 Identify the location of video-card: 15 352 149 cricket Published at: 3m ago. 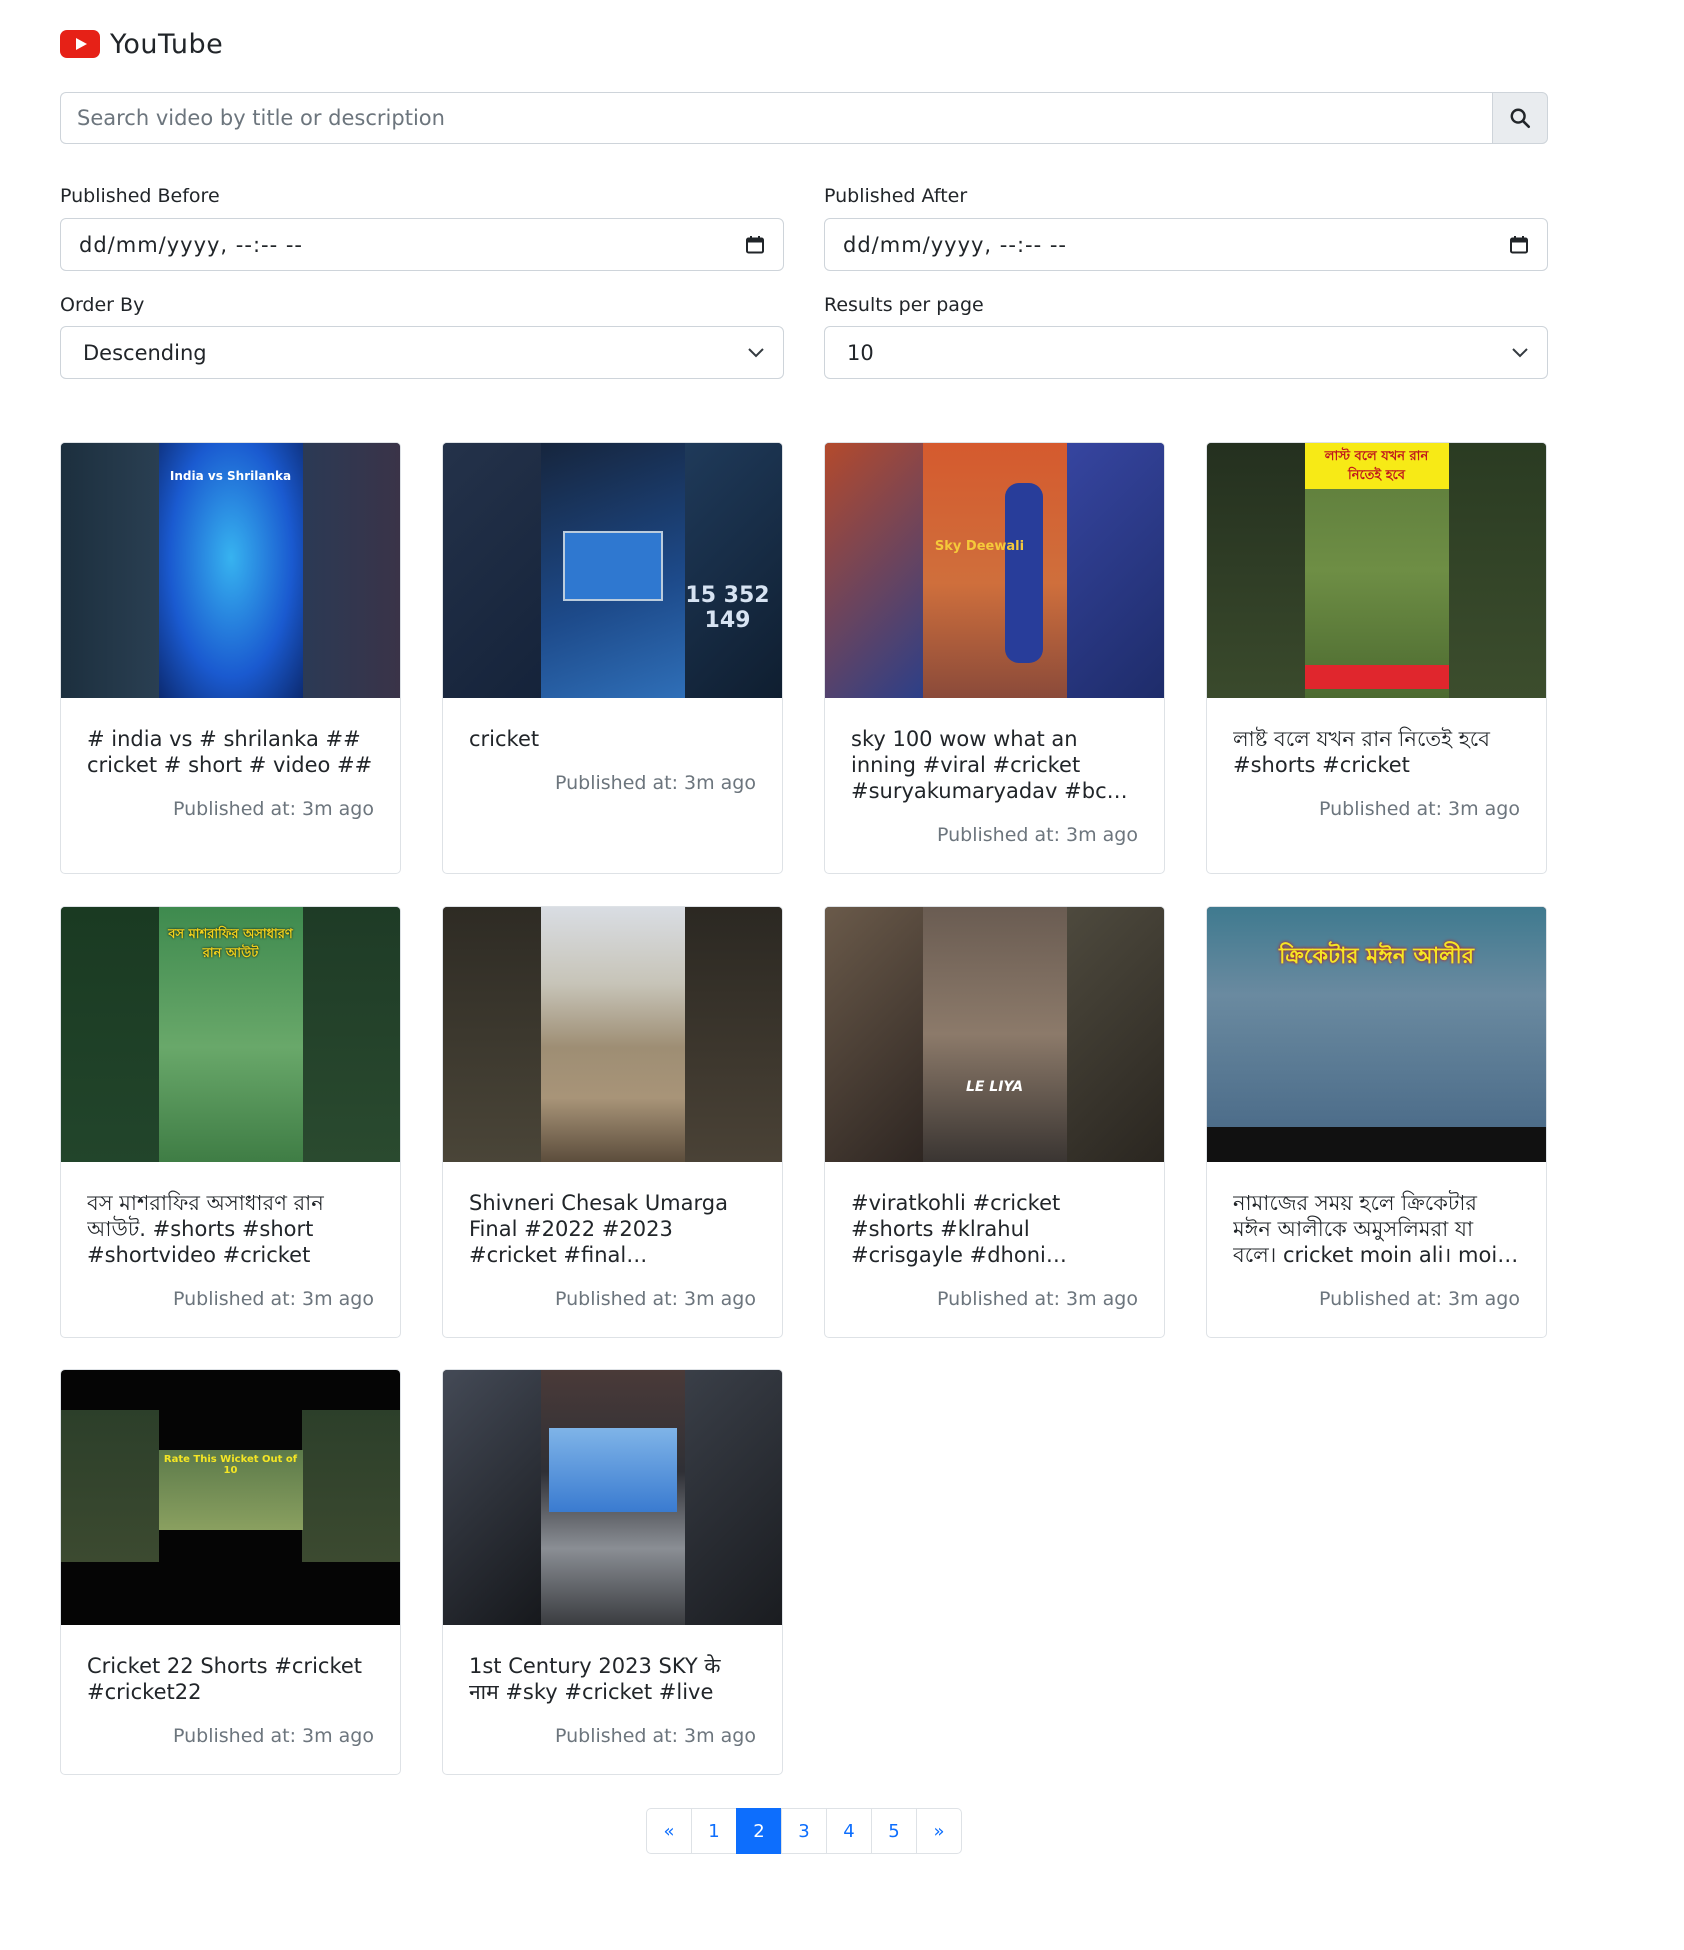
(612, 658).